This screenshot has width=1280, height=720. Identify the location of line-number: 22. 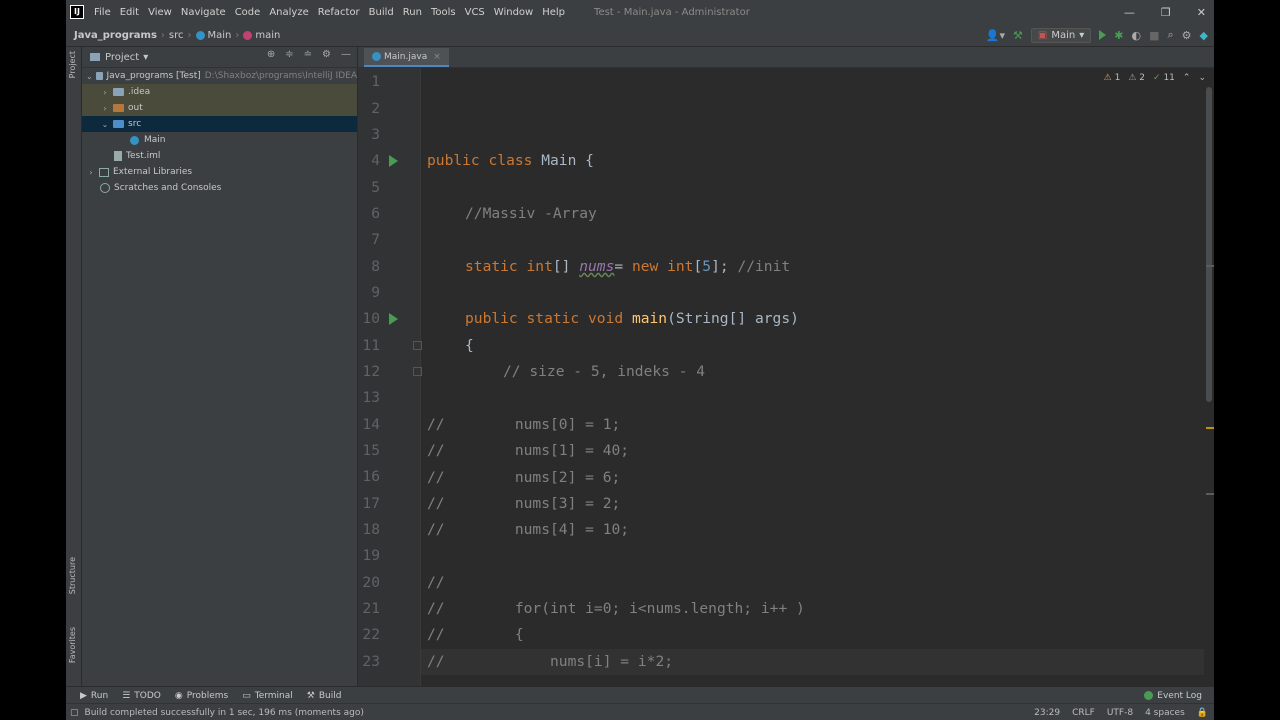
(371, 634).